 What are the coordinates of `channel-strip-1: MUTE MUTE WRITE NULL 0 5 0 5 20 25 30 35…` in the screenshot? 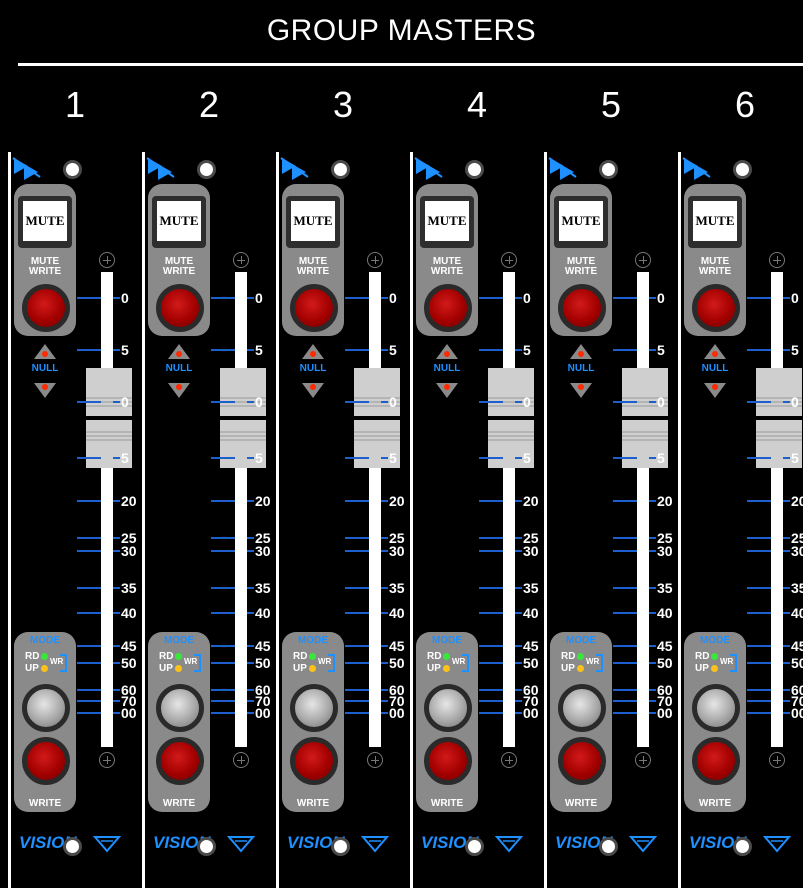 It's located at (73, 520).